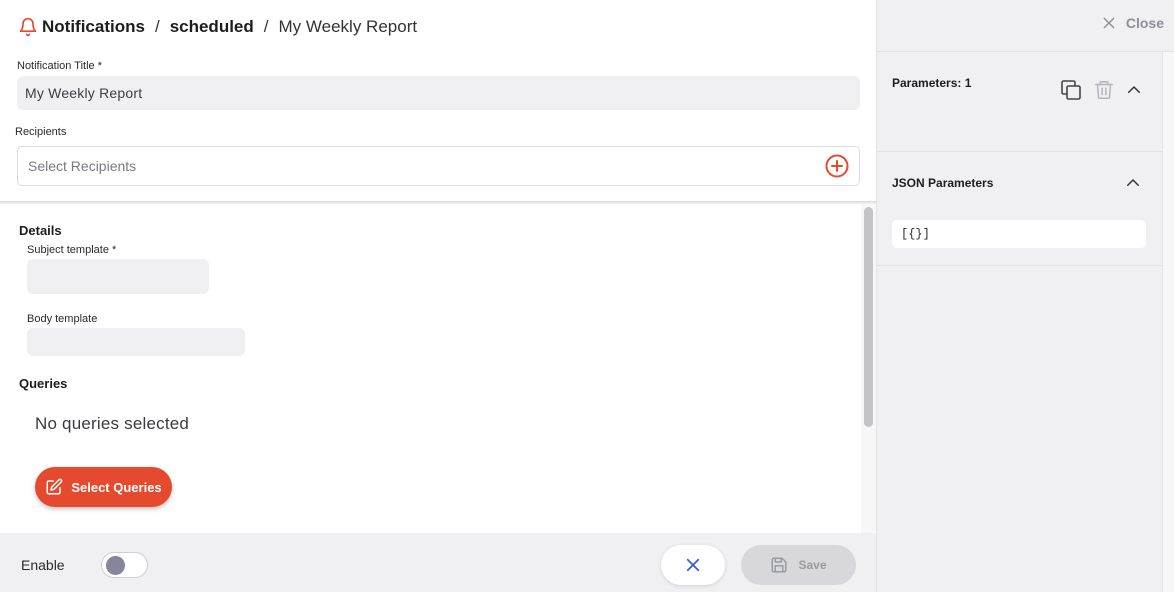 The height and width of the screenshot is (592, 1174). What do you see at coordinates (1025, 26) in the screenshot?
I see `side-panel-header: Close` at bounding box center [1025, 26].